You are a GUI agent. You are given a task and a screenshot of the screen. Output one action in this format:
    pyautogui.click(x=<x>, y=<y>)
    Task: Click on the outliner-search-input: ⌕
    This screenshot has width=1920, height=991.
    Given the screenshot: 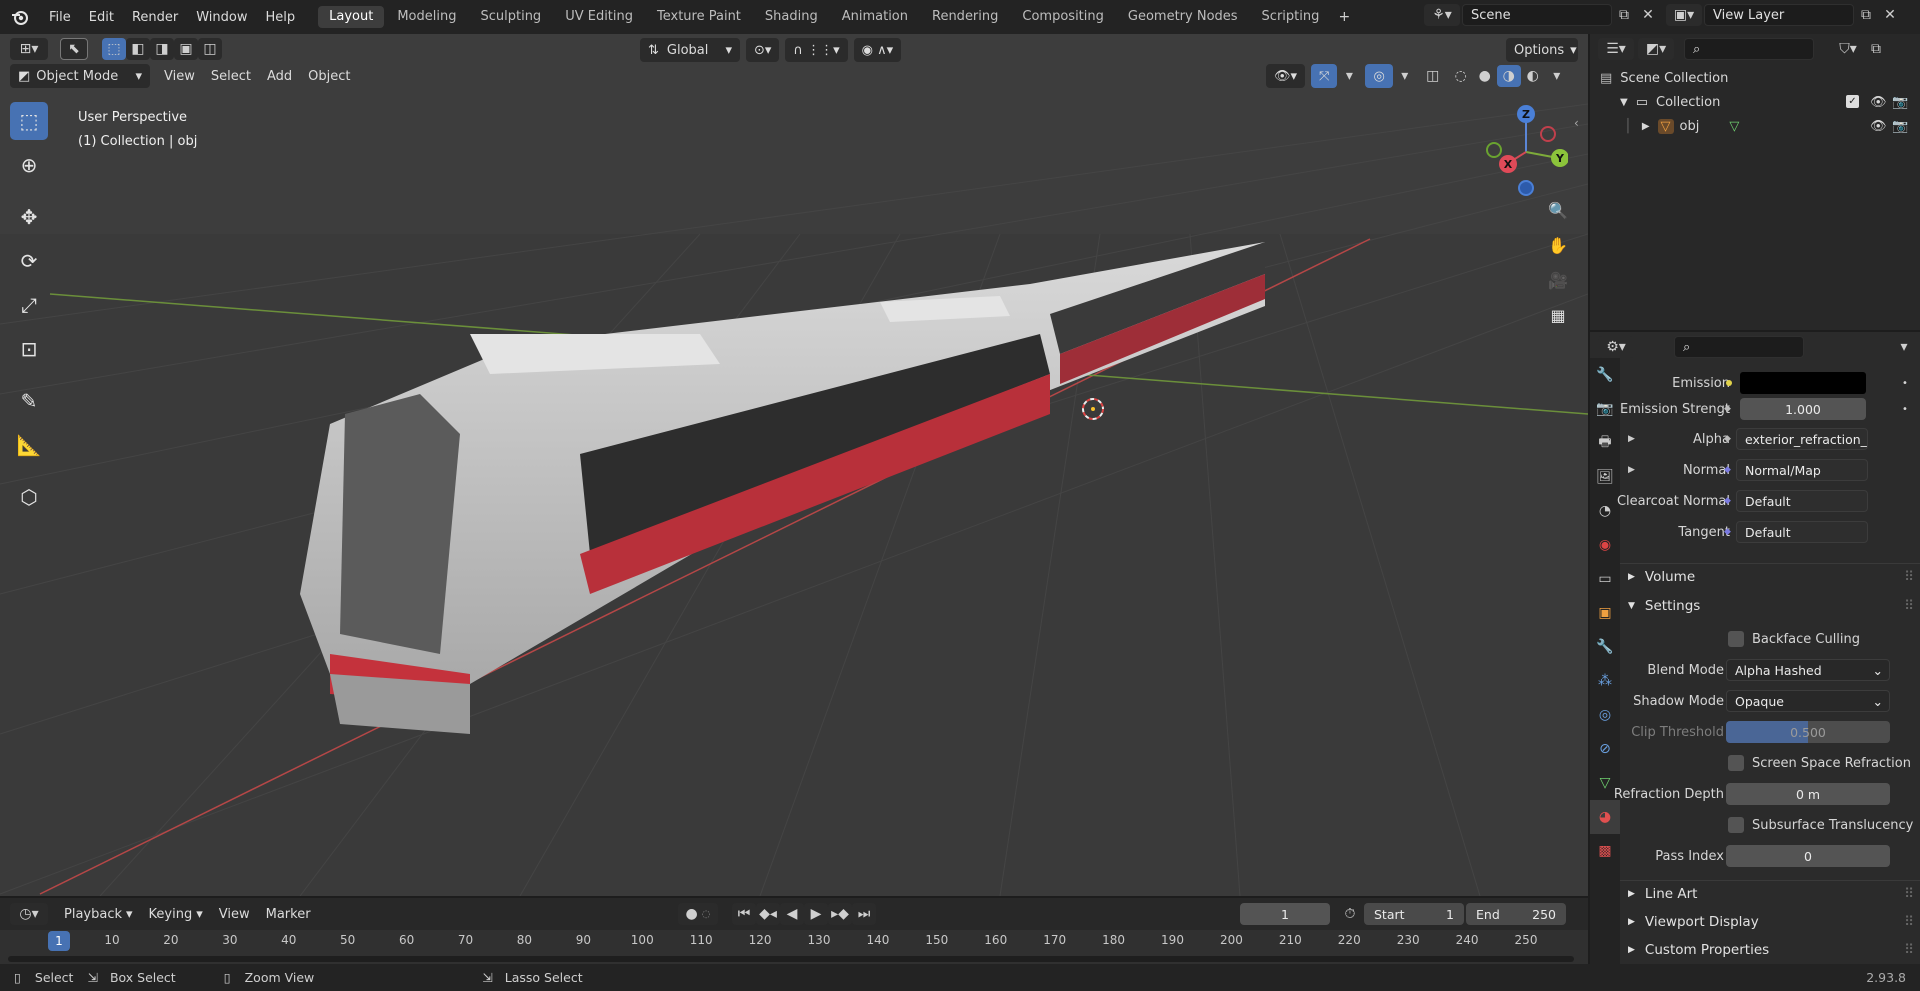 What is the action you would take?
    pyautogui.click(x=1749, y=49)
    